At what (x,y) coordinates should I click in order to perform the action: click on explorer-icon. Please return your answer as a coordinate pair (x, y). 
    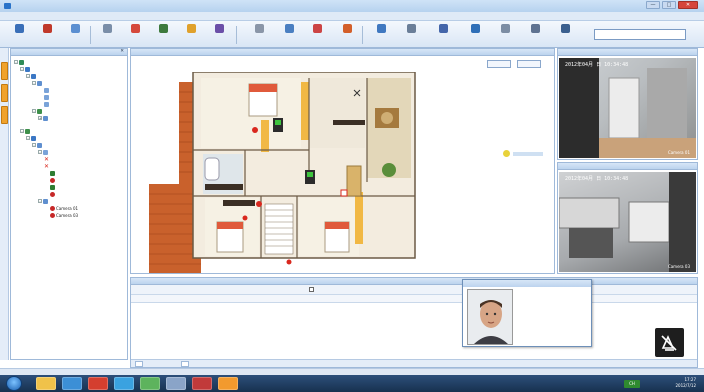
    Looking at the image, I should click on (46, 383).